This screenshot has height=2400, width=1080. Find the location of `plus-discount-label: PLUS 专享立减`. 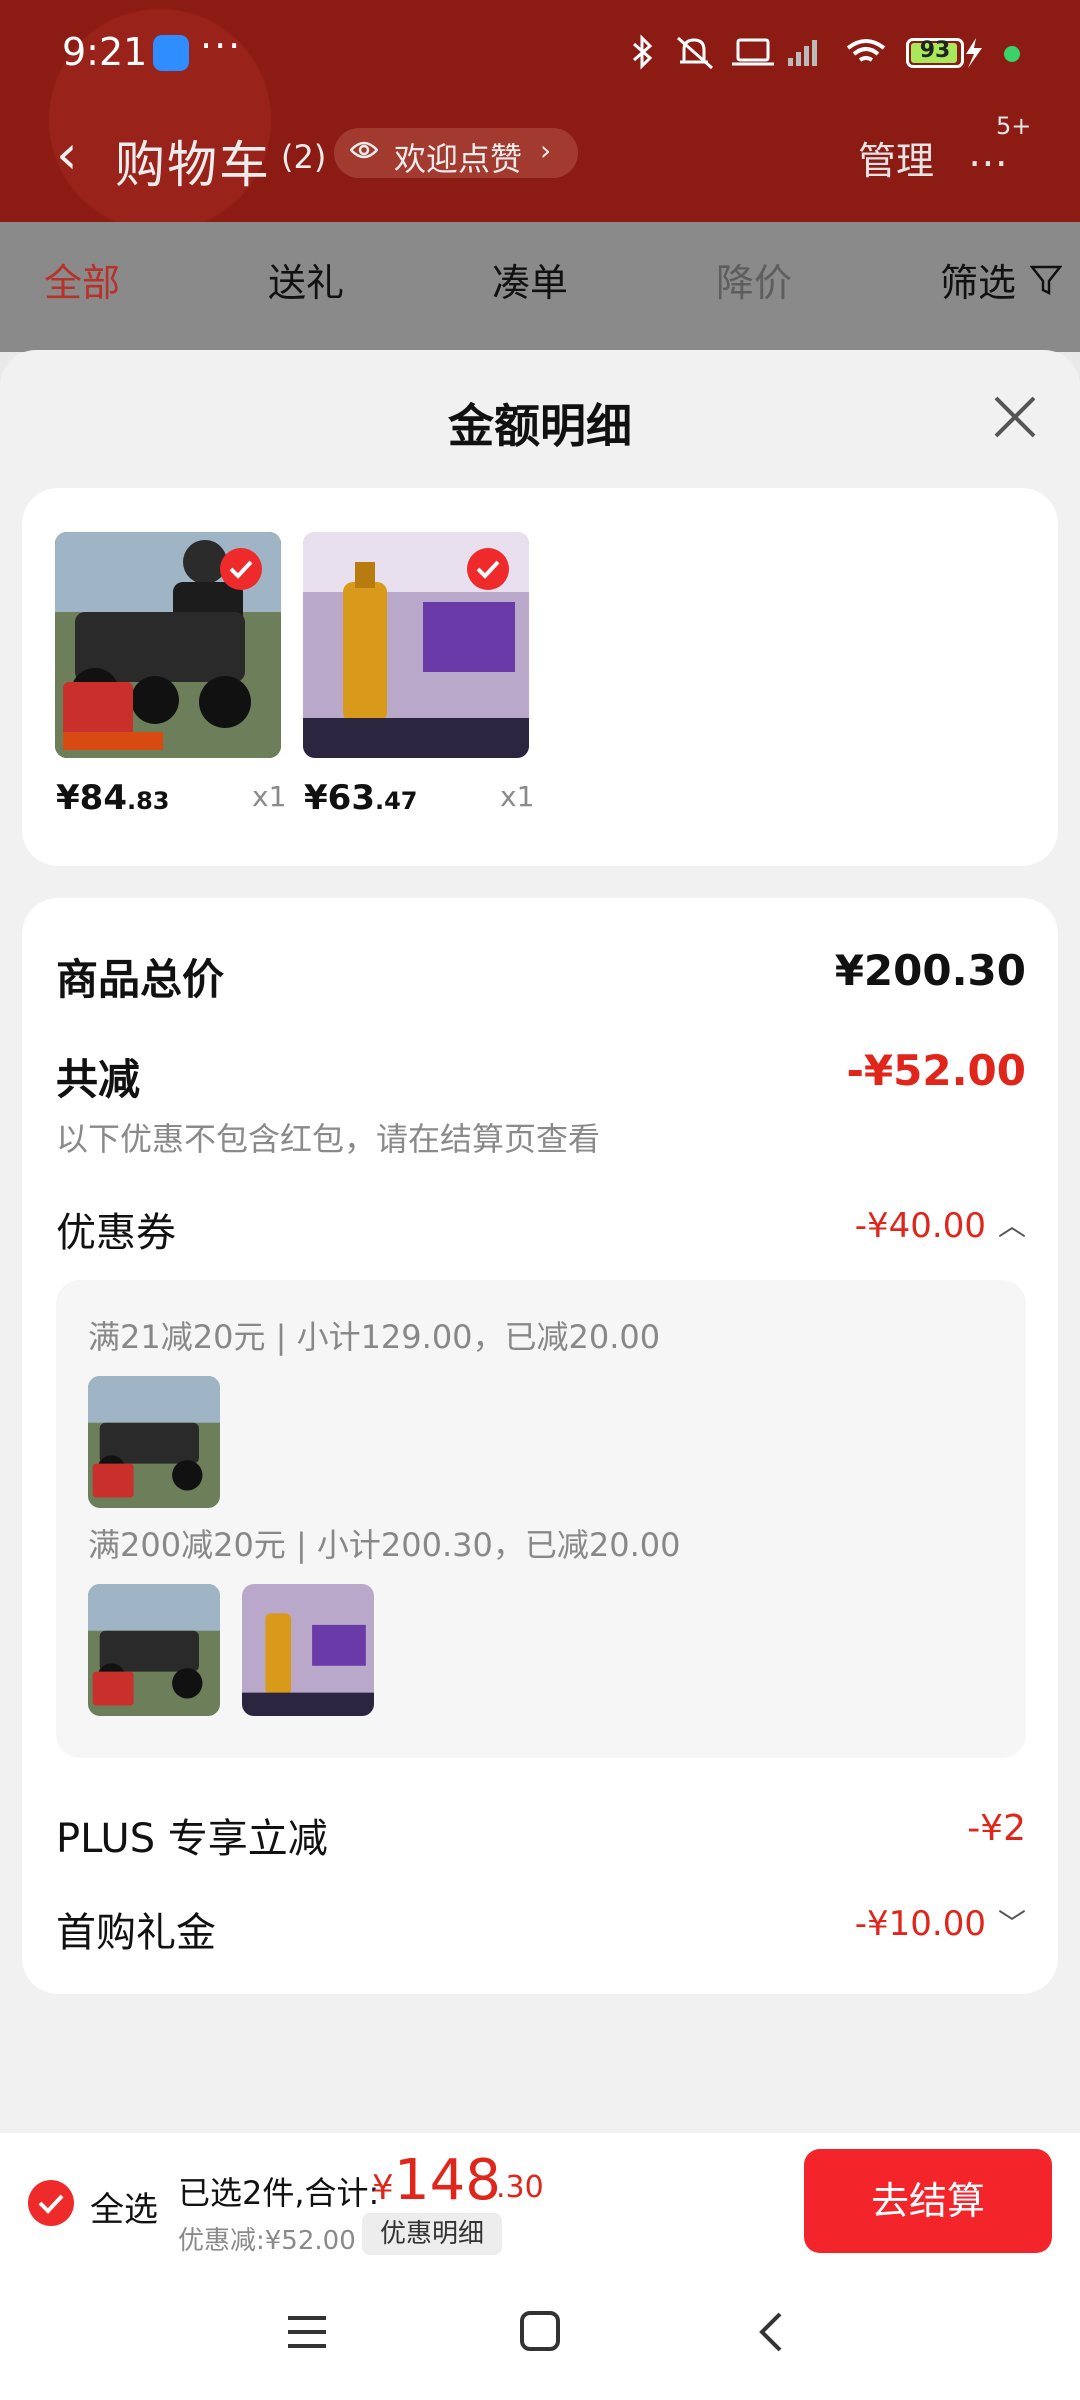

plus-discount-label: PLUS 专享立减 is located at coordinates (192, 1839).